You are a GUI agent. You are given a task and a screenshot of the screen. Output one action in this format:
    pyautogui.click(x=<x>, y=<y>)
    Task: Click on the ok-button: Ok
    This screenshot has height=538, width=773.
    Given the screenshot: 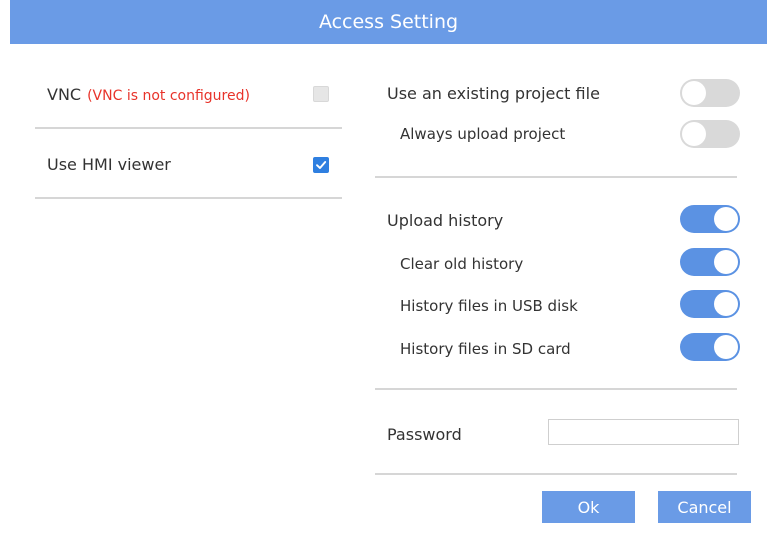 What is the action you would take?
    pyautogui.click(x=588, y=507)
    